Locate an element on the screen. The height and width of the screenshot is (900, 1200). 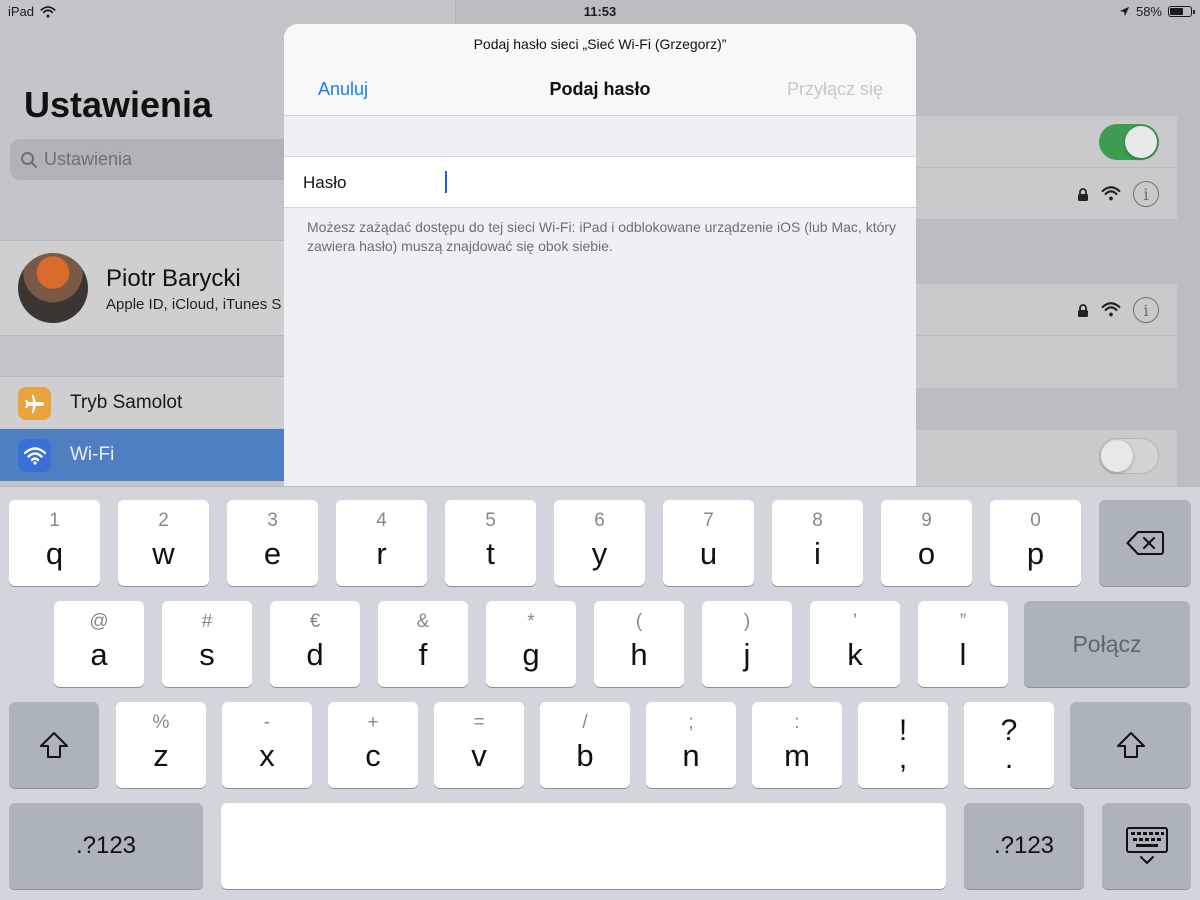
key-n: ; n is located at coordinates (691, 745).